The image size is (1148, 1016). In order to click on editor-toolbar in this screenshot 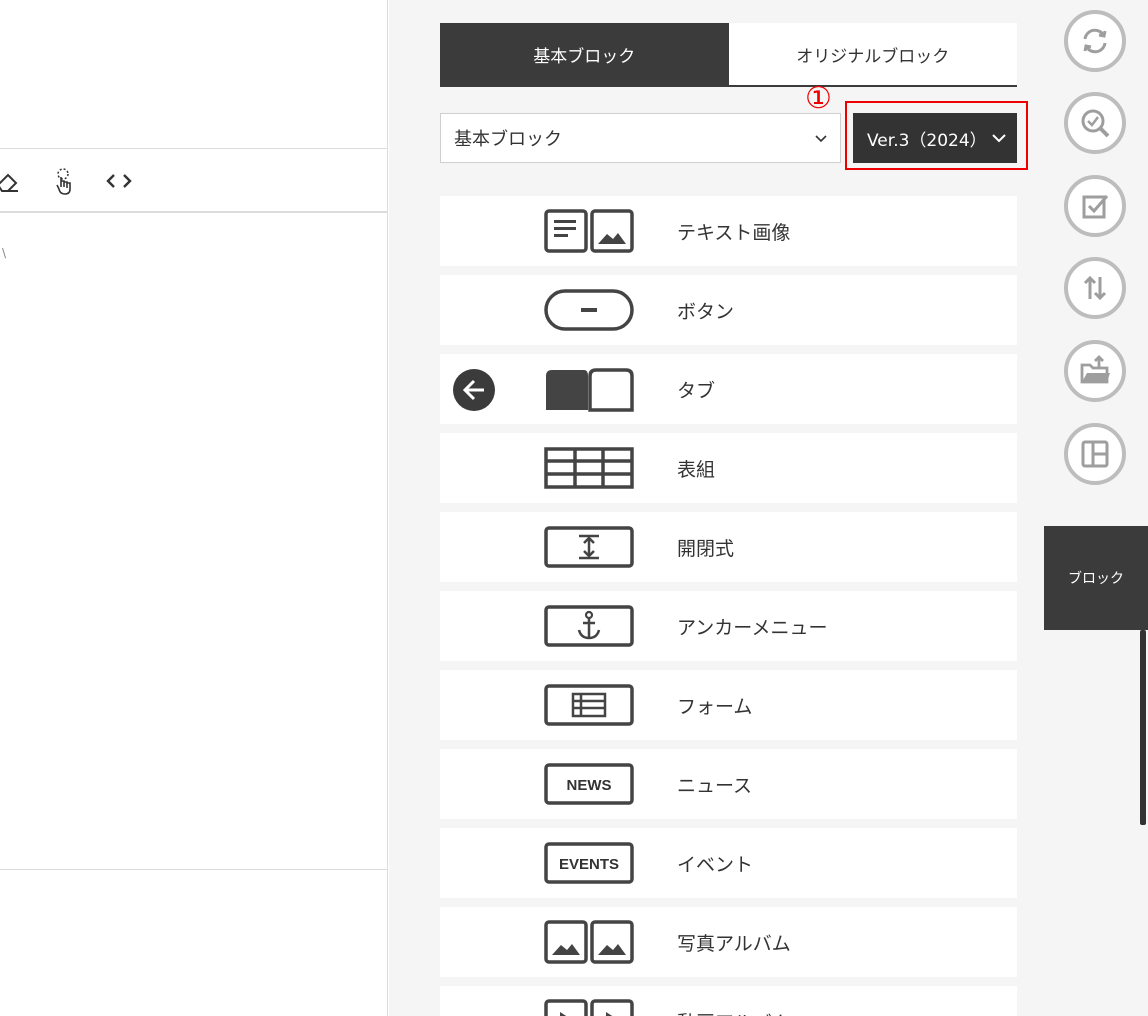, I will do `click(194, 180)`.